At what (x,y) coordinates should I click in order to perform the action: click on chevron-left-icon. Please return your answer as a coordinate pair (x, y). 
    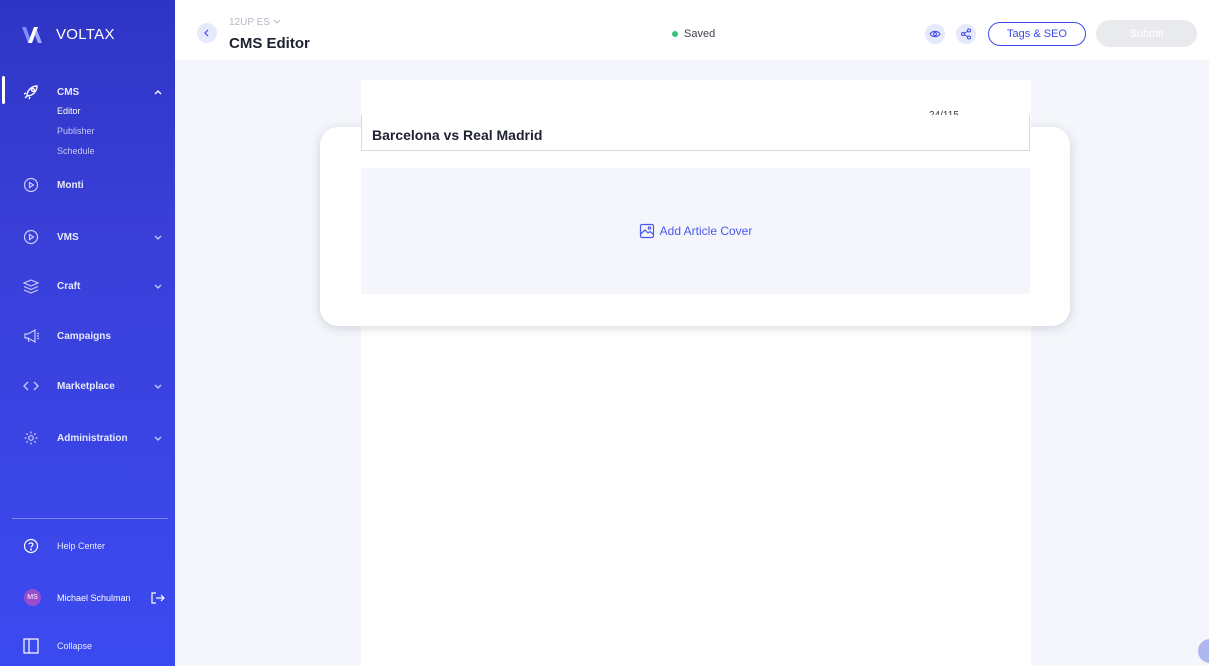
    Looking at the image, I should click on (206, 33).